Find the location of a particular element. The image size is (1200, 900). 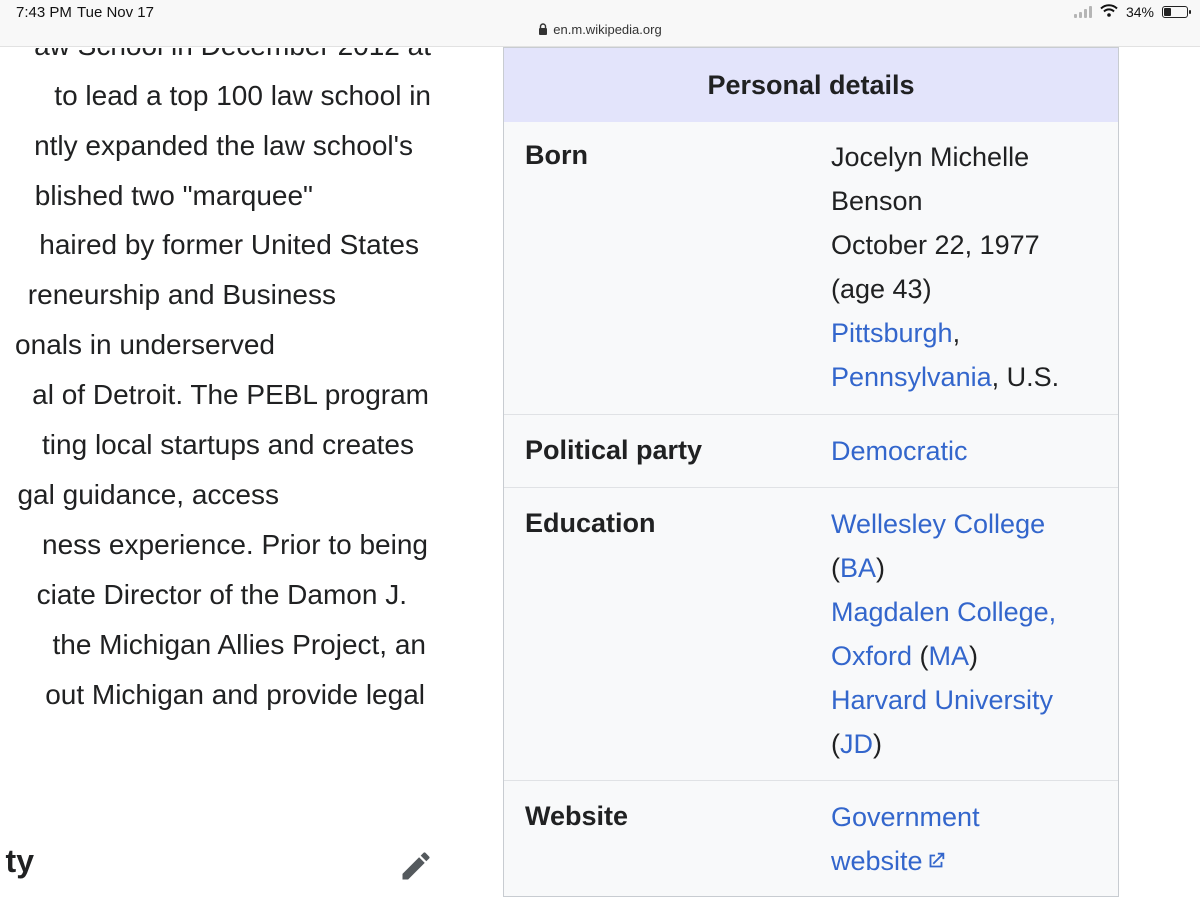

link-harvard-university: Harvard University is located at coordinates (942, 700).